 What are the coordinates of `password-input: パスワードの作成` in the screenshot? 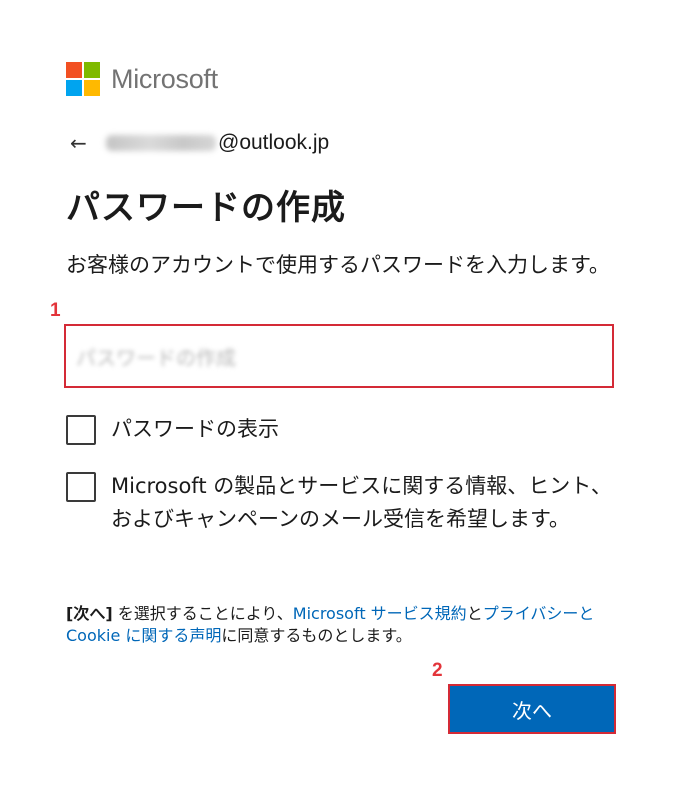 It's located at (339, 356).